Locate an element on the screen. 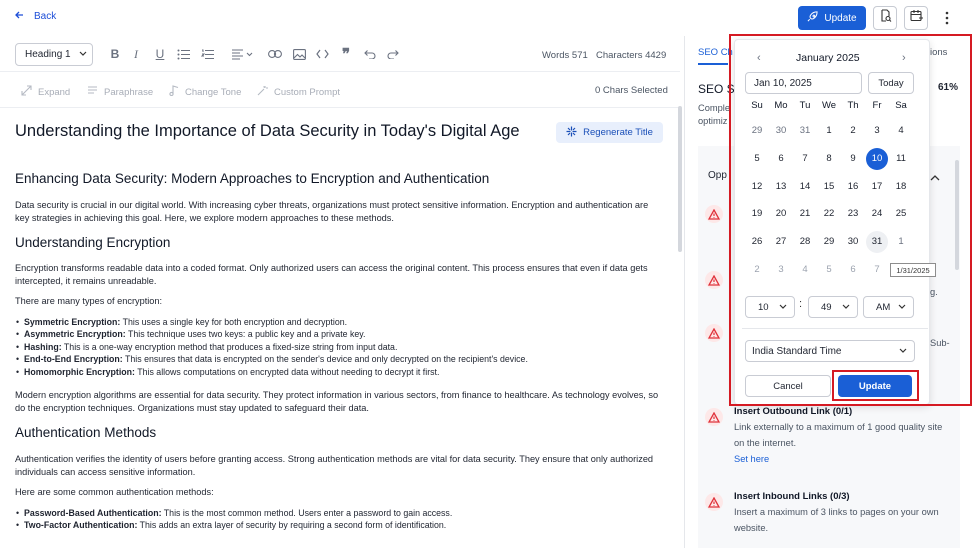 The height and width of the screenshot is (548, 974). document-search-icon is located at coordinates (885, 18).